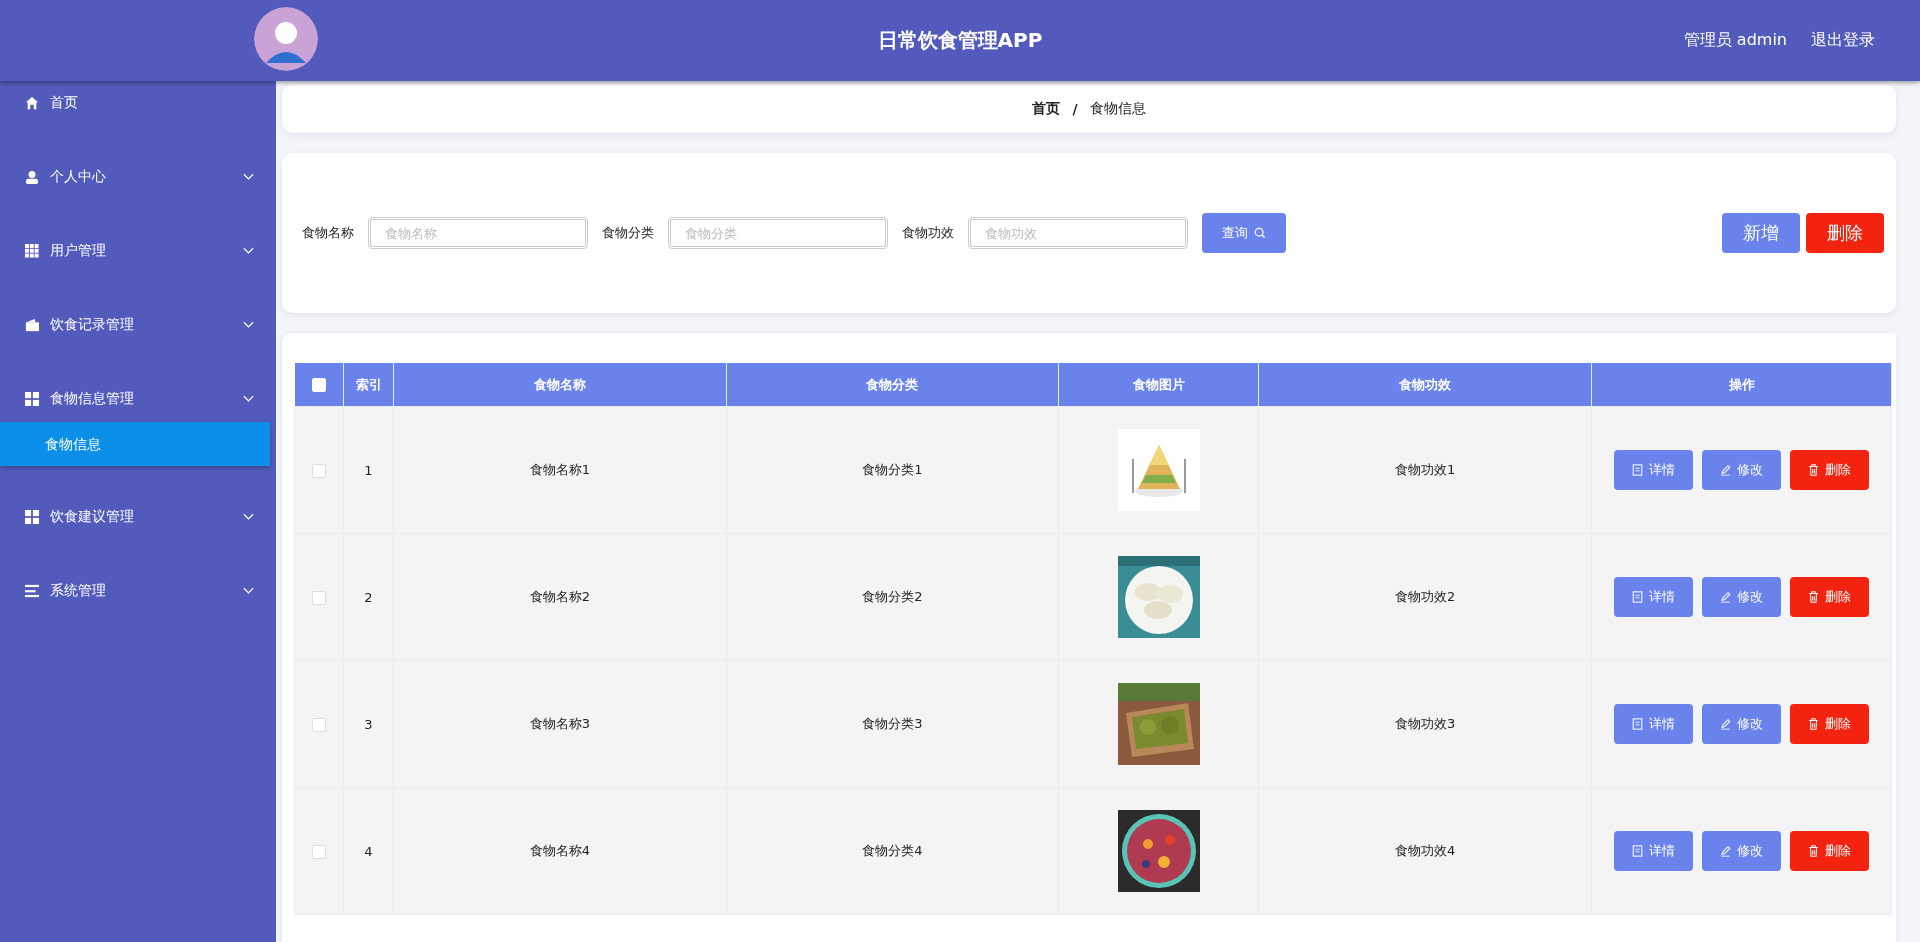  Describe the element at coordinates (778, 233) in the screenshot. I see `search-field: 食物分类` at that location.